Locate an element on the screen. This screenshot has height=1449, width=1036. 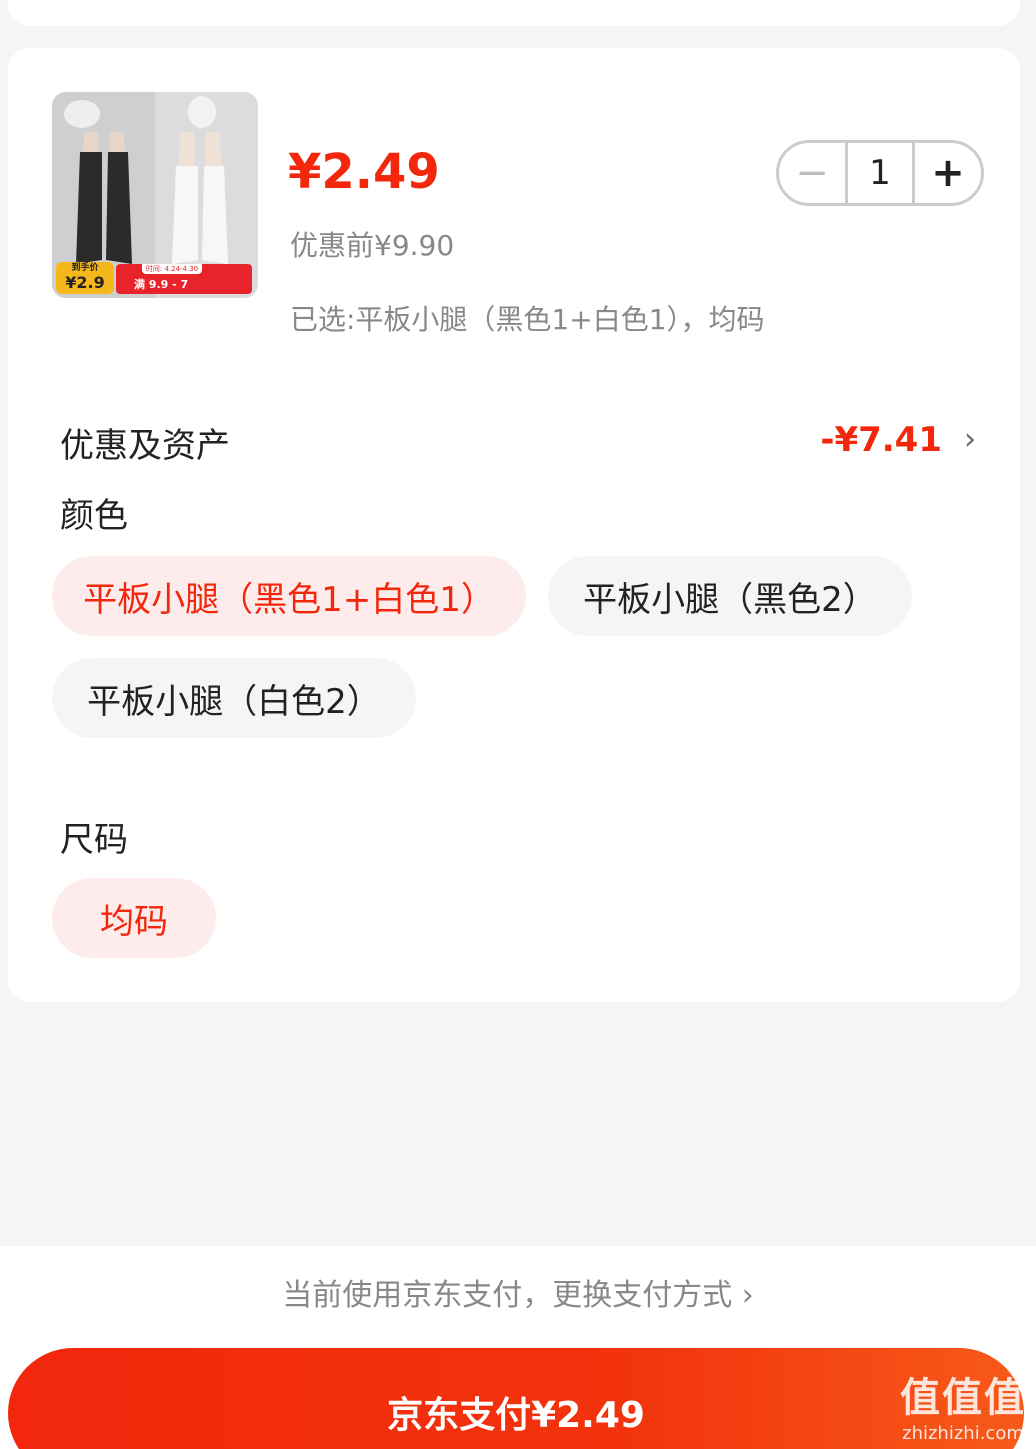
color-section-title: 颜色 is located at coordinates (94, 516).